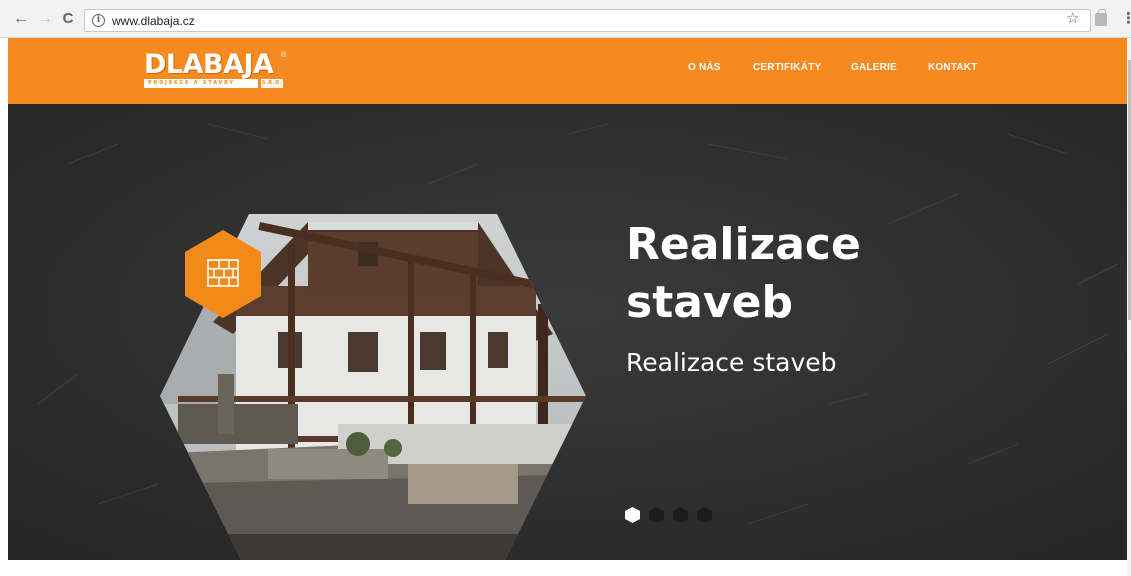 The height and width of the screenshot is (576, 1131). Describe the element at coordinates (731, 362) in the screenshot. I see `hero-subtitle: Realizace staveb` at that location.